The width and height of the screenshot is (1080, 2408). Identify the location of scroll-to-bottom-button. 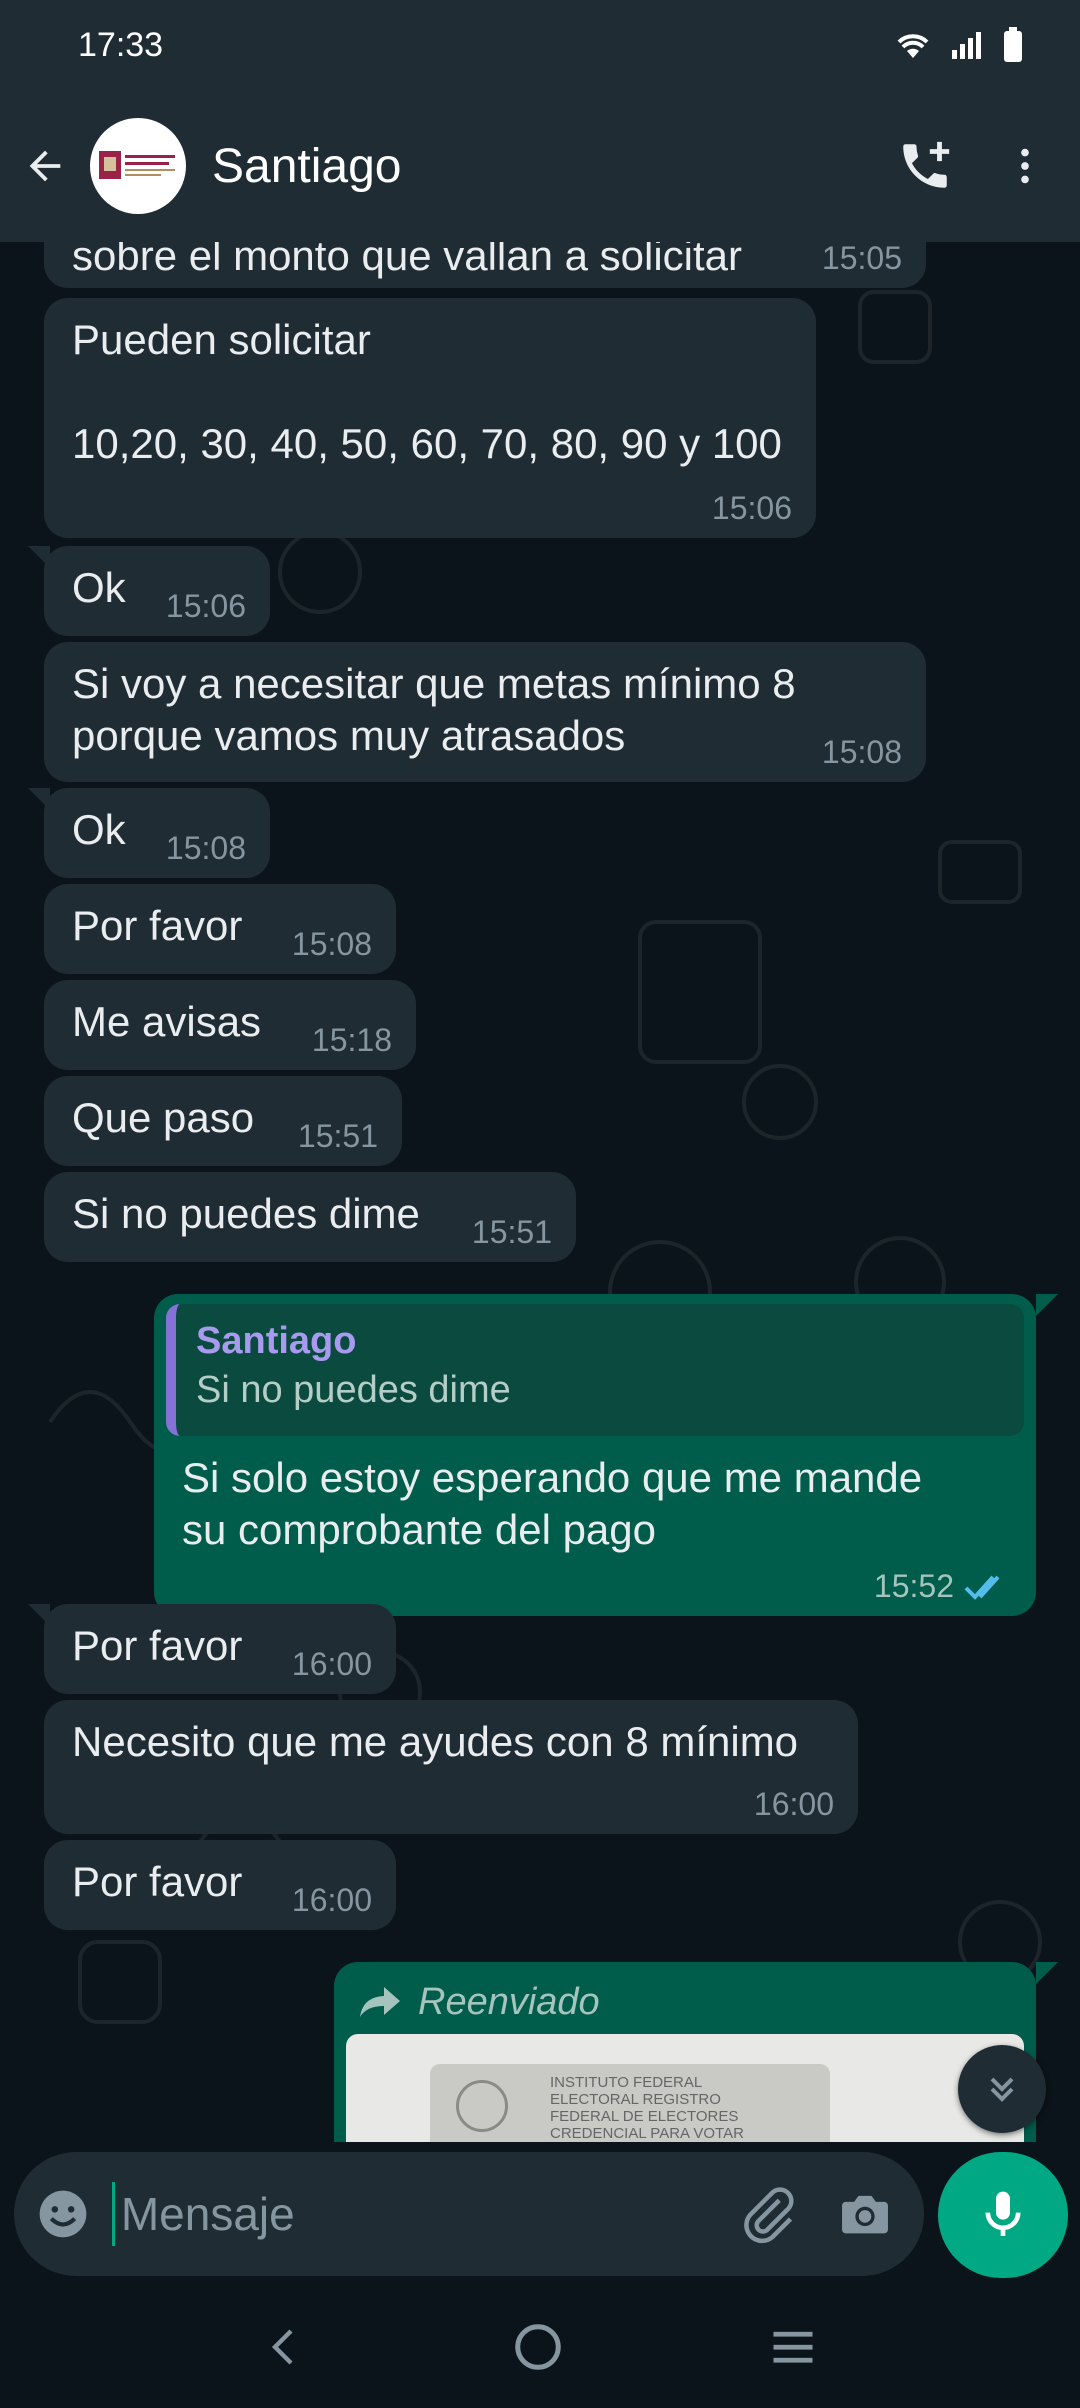
(1002, 2089).